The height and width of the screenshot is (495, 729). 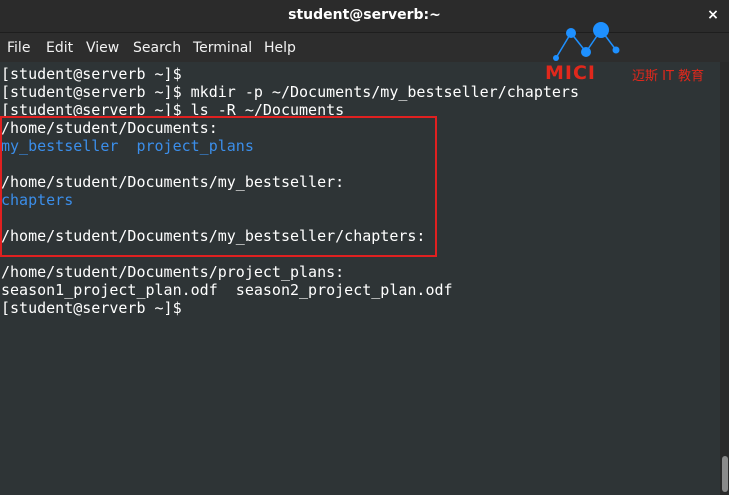 What do you see at coordinates (102, 48) in the screenshot?
I see `menu-view: View` at bounding box center [102, 48].